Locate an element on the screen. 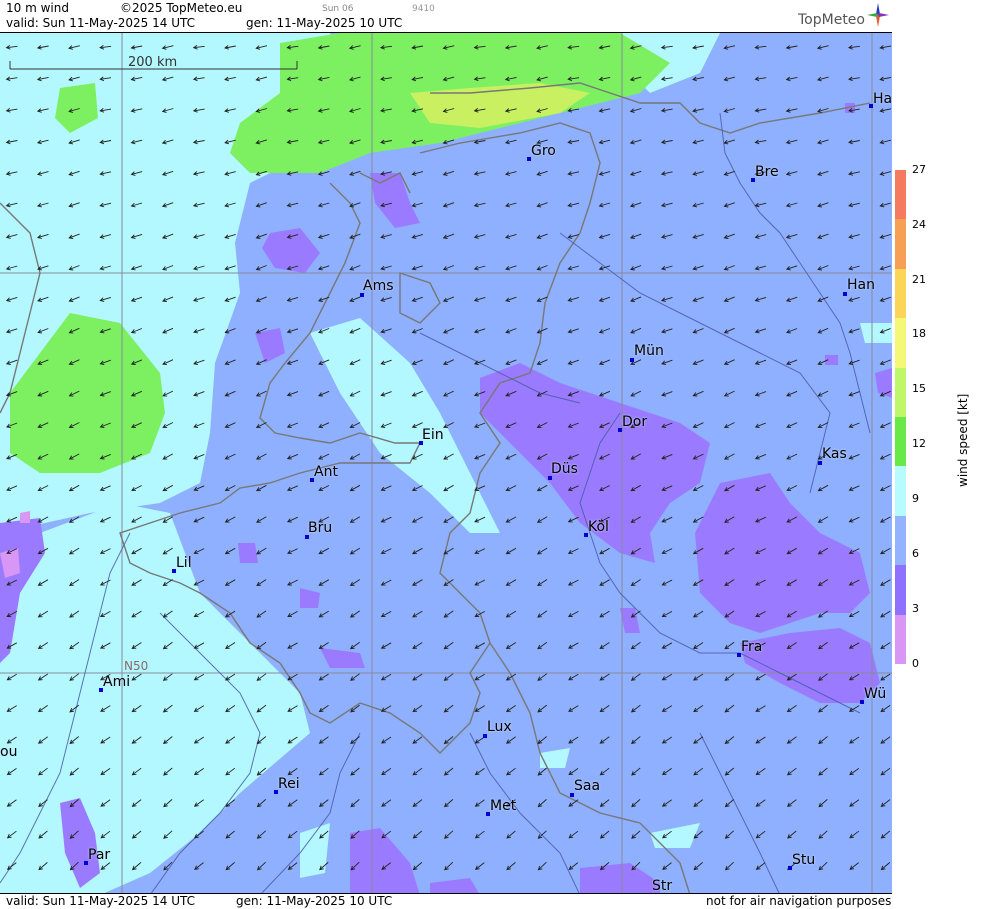  footer-generated-time: gen: 11-May-2025 10 UTC is located at coordinates (314, 901).